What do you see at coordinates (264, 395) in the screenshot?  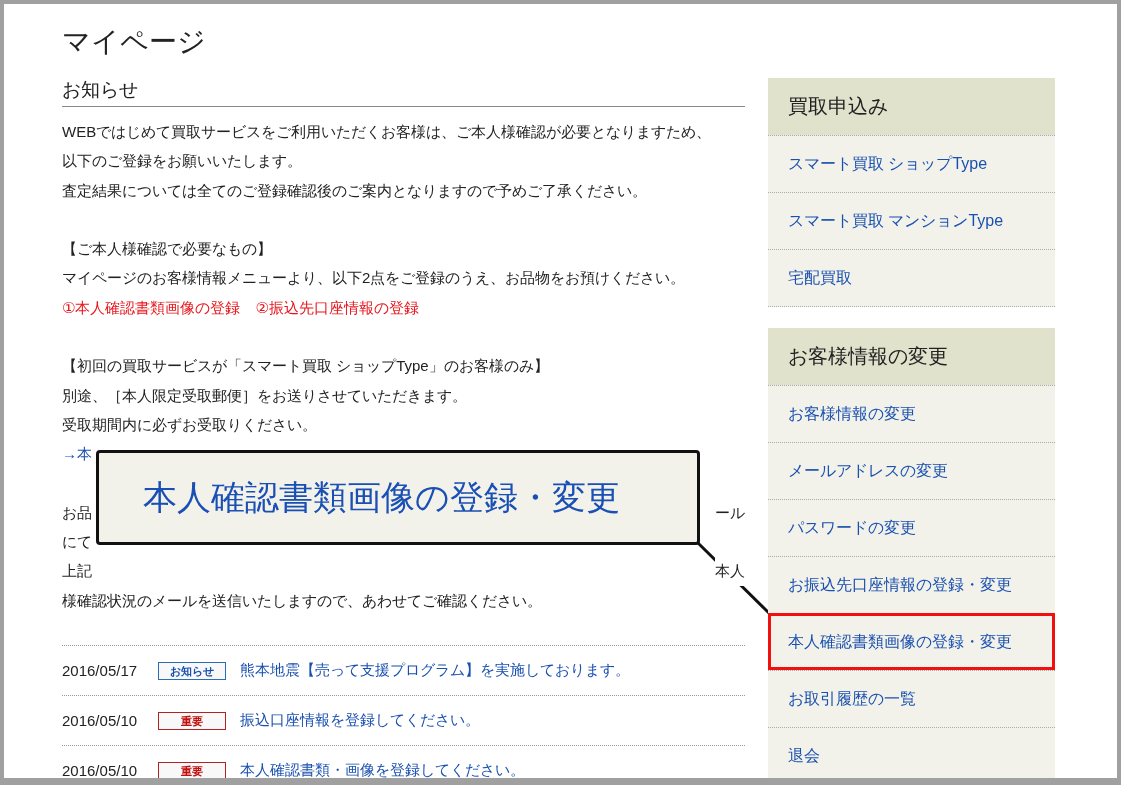 I see `text-line: 別途、［本人限定受取郵便］をお送りさせていただきます。` at bounding box center [264, 395].